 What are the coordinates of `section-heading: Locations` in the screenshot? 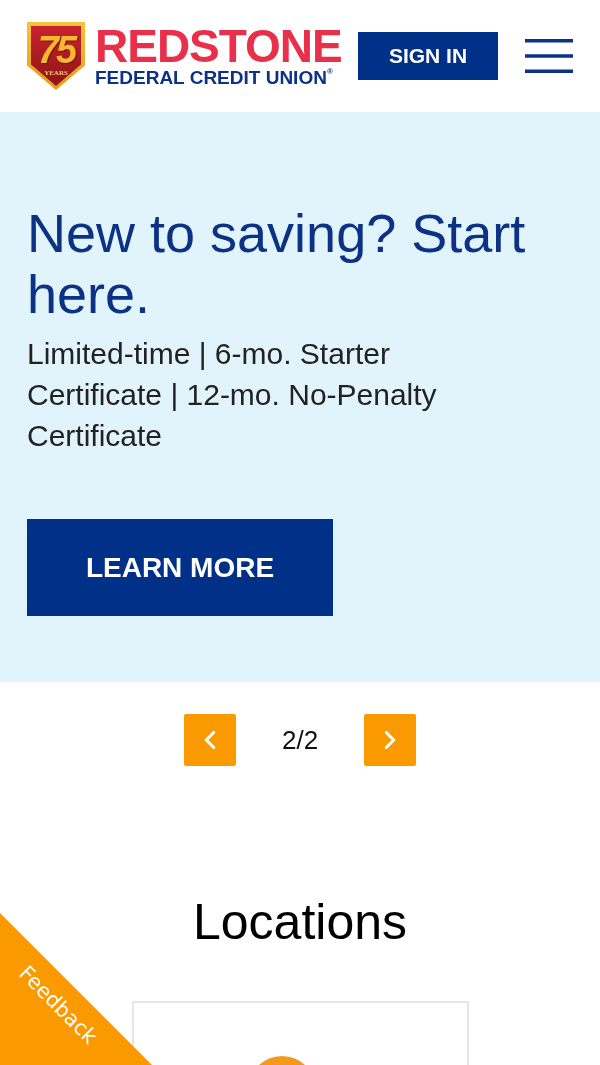 It's located at (299, 922).